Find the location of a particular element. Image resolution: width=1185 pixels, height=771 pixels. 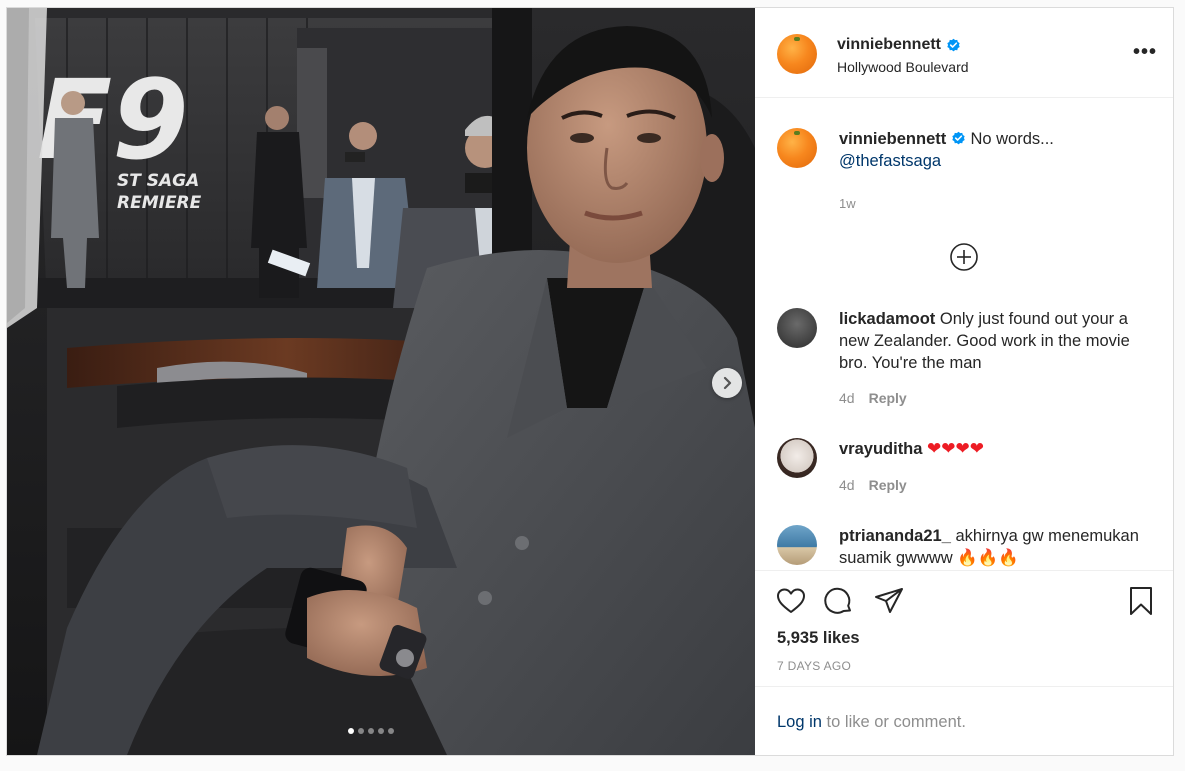

login-row: Log in to like or comment. is located at coordinates (871, 722).